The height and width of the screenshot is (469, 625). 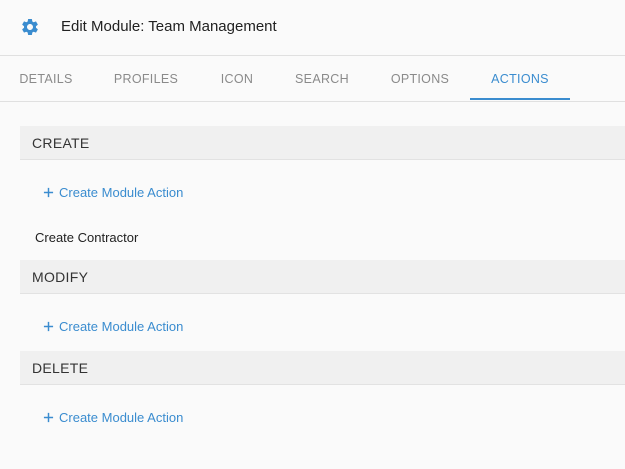 I want to click on list-item: Create Contractor, so click(x=86, y=237).